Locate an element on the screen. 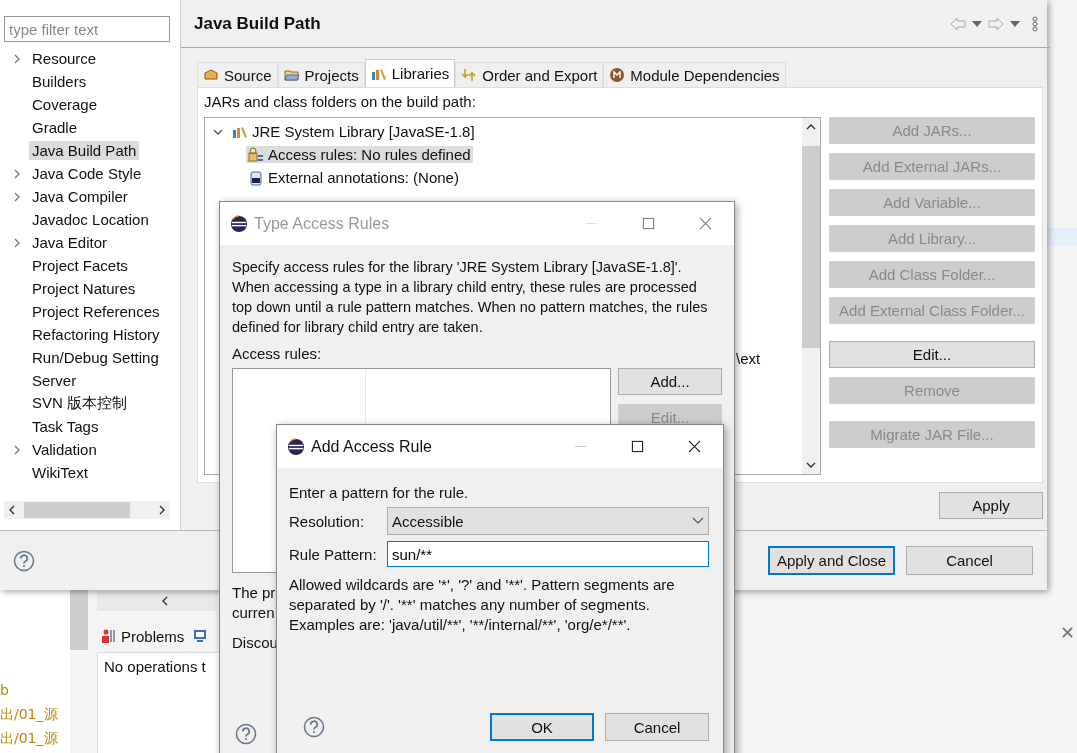 The height and width of the screenshot is (753, 1077). prompt-text: Enter a pattern for the rule. is located at coordinates (379, 493).